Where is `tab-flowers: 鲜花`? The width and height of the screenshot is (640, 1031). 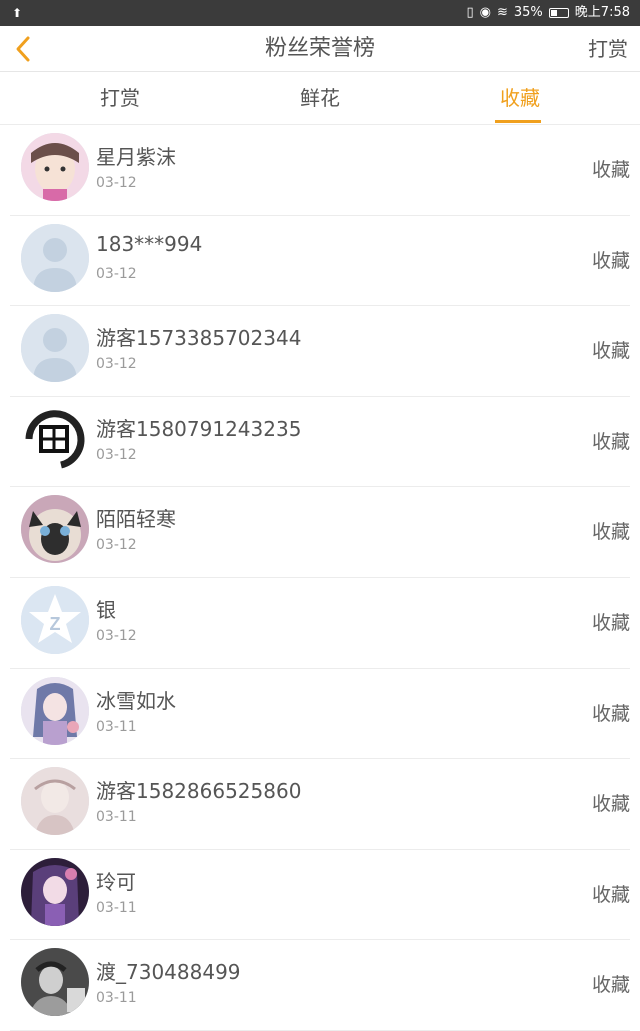
tab-flowers: 鲜花 is located at coordinates (320, 98).